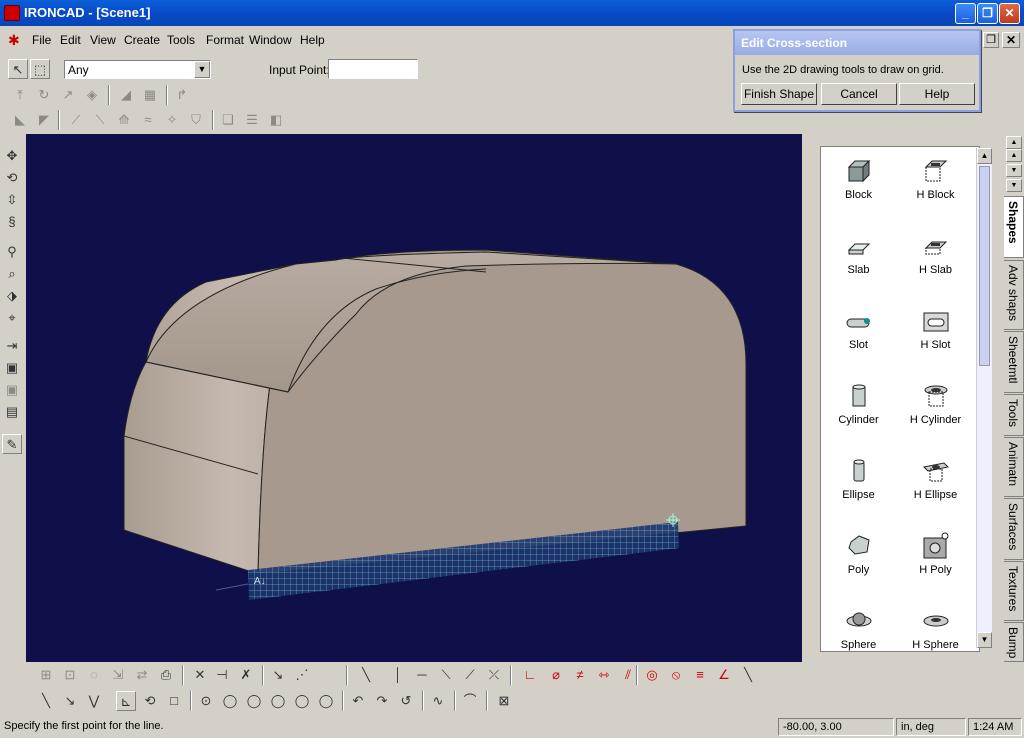 This screenshot has height=738, width=1024. What do you see at coordinates (1014, 467) in the screenshot?
I see `tab-animation: Animatn` at bounding box center [1014, 467].